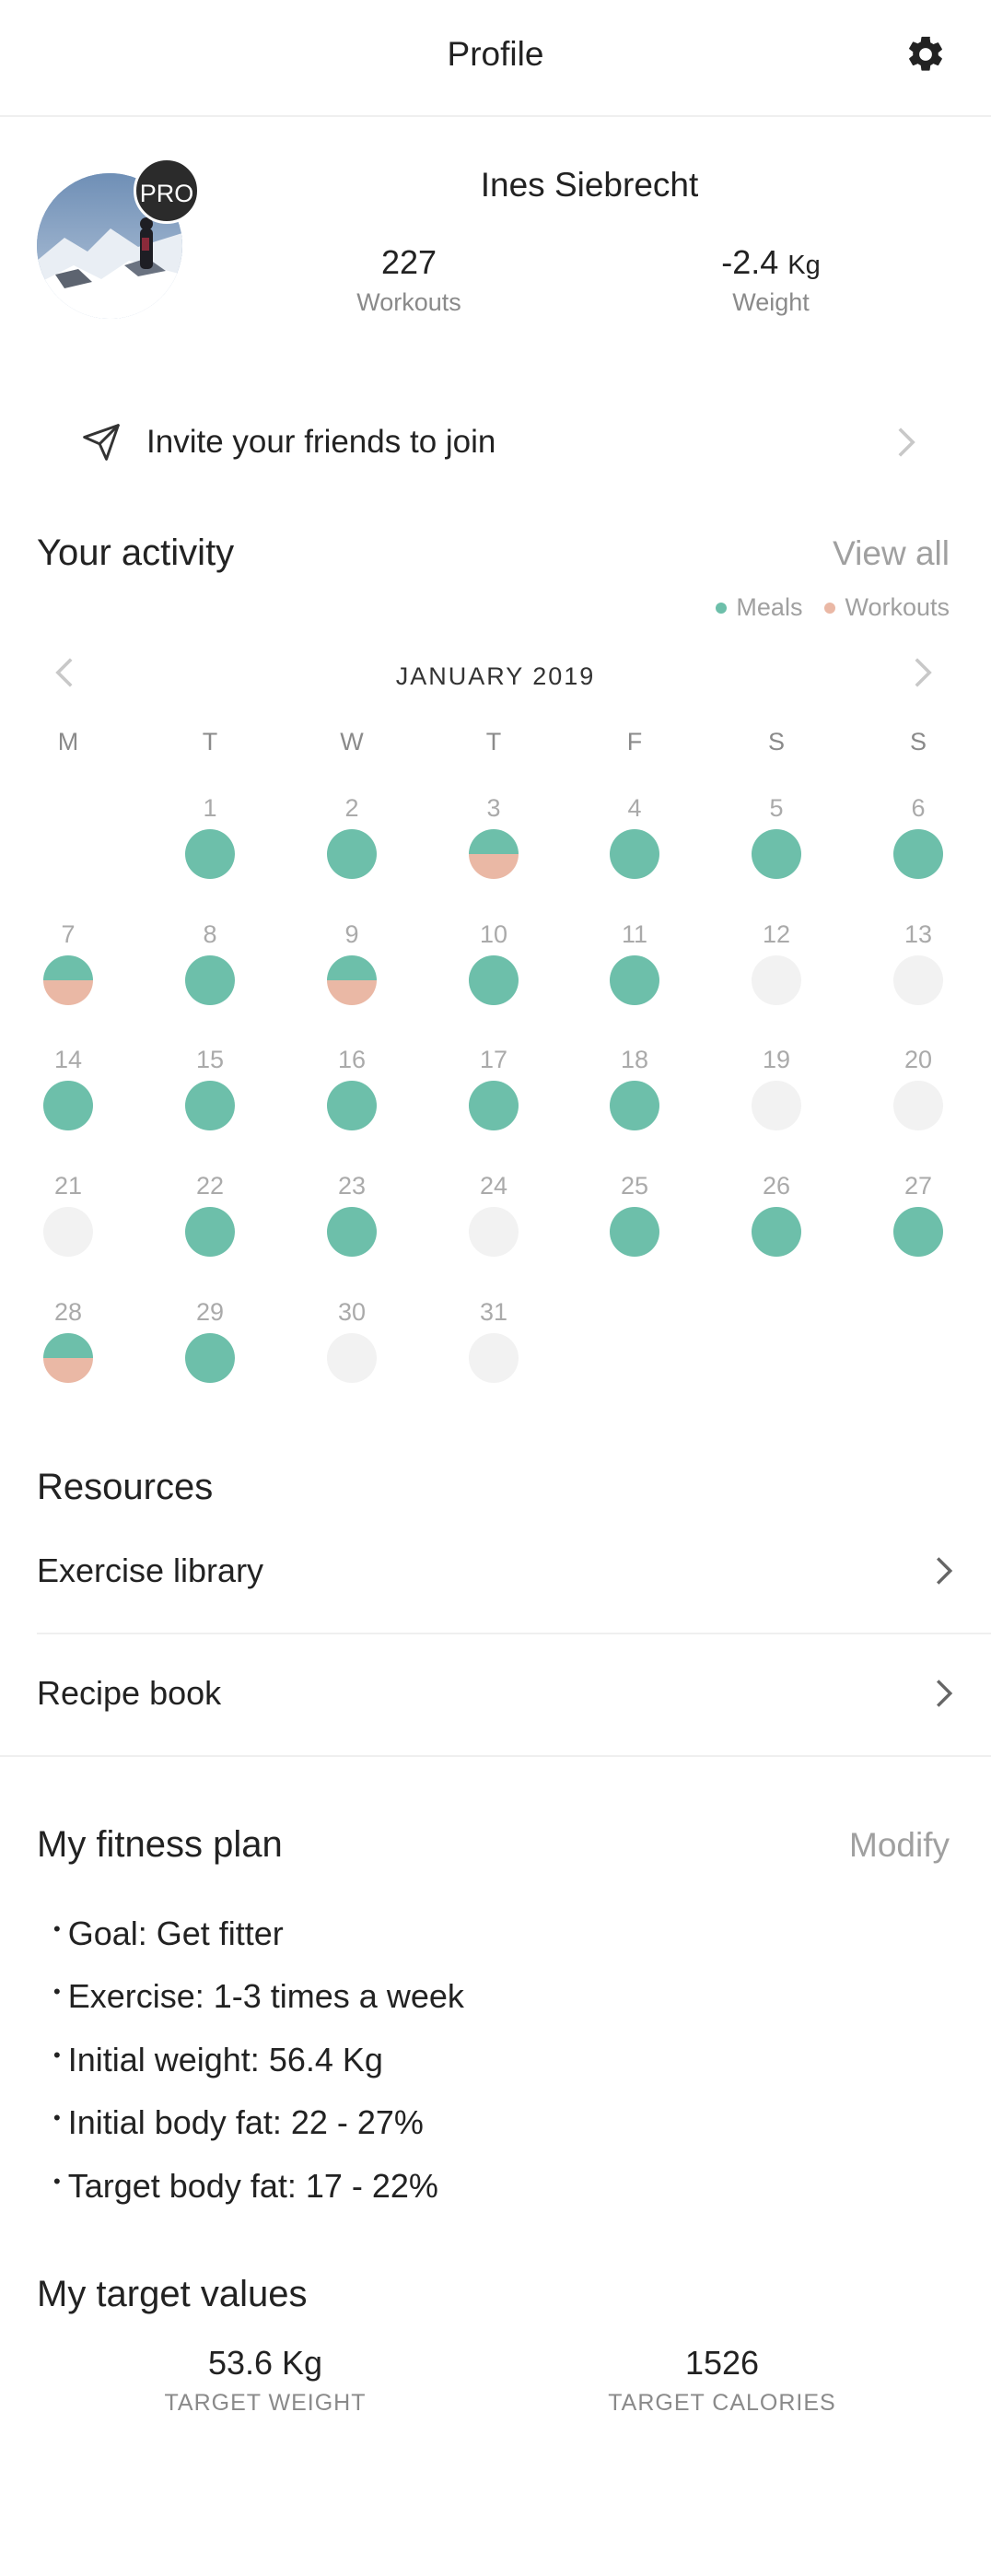 This screenshot has height=2576, width=991. Describe the element at coordinates (634, 1186) in the screenshot. I see `calendar-day-number: 25` at that location.